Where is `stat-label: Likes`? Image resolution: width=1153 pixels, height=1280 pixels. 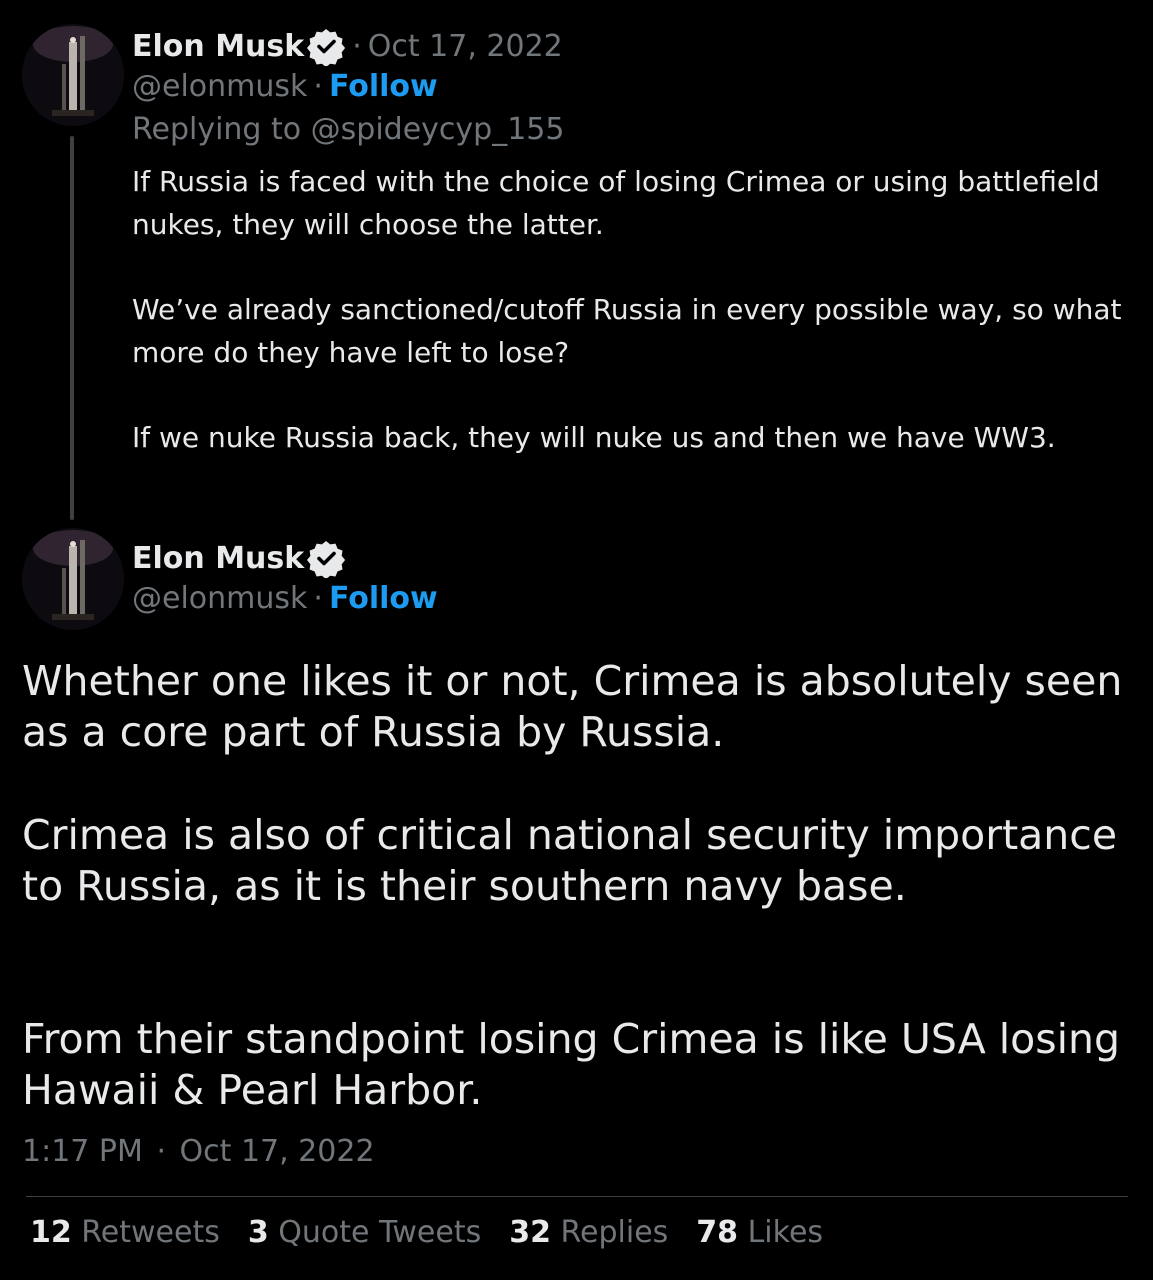
stat-label: Likes is located at coordinates (785, 1232).